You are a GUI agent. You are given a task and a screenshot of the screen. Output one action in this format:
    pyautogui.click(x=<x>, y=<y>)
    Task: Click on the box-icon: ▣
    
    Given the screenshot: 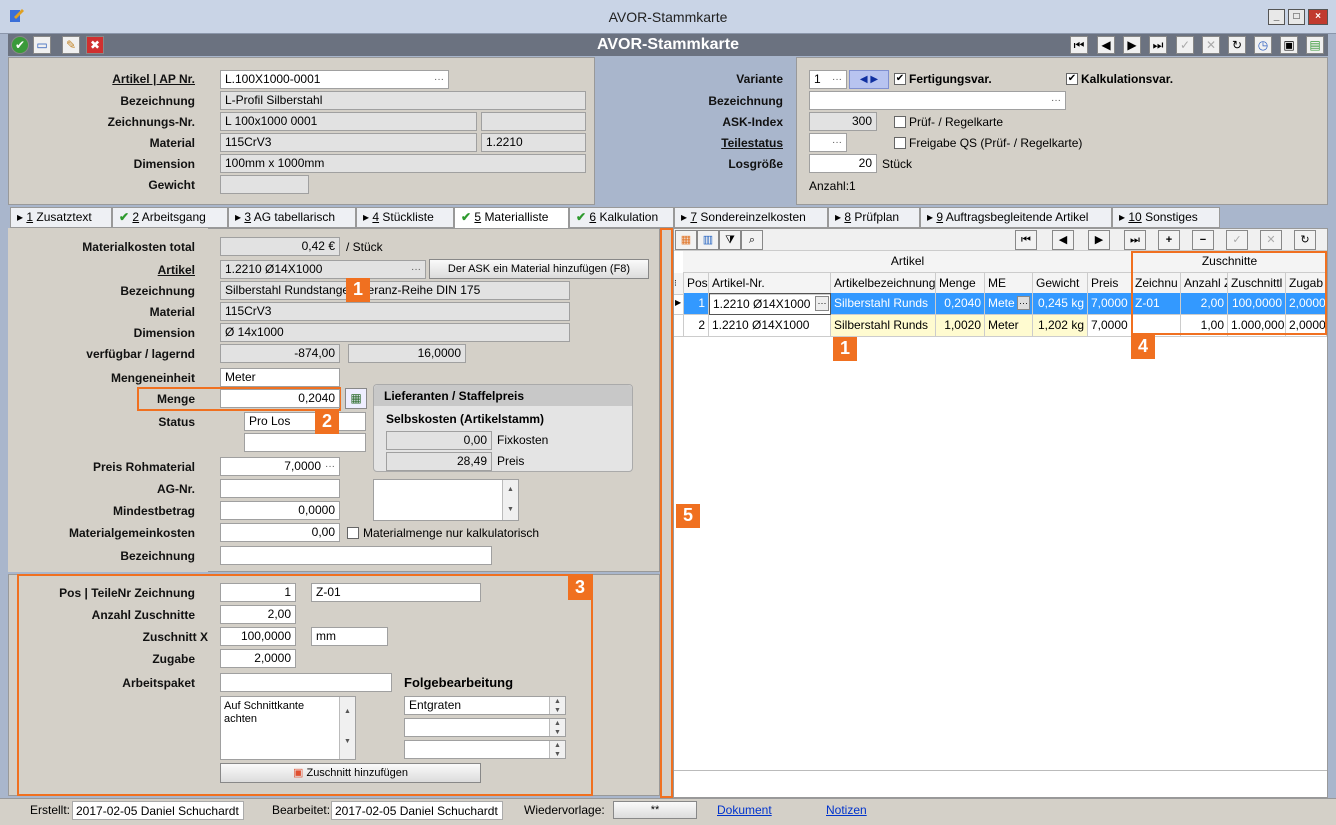 What is the action you would take?
    pyautogui.click(x=1289, y=45)
    